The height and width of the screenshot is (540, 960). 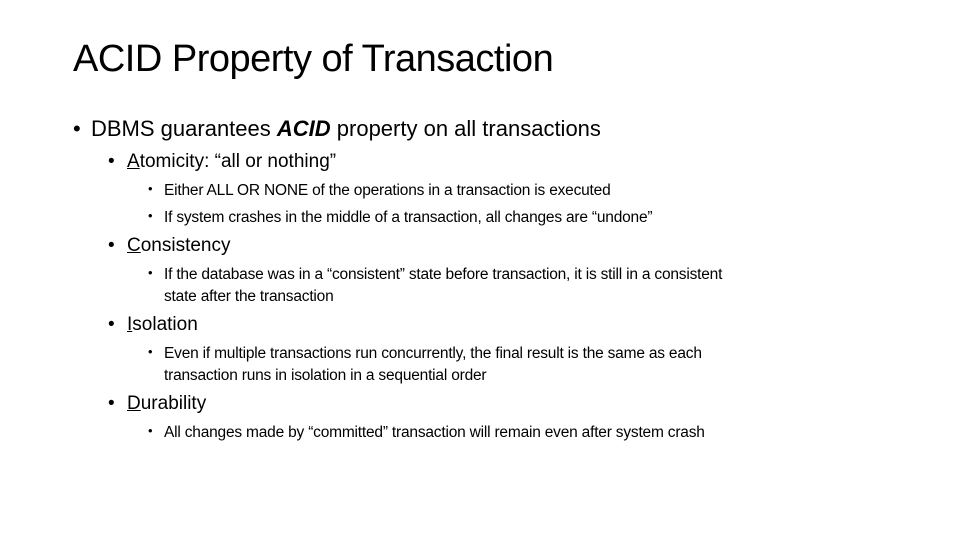 What do you see at coordinates (165, 324) in the screenshot?
I see `property-label: solation` at bounding box center [165, 324].